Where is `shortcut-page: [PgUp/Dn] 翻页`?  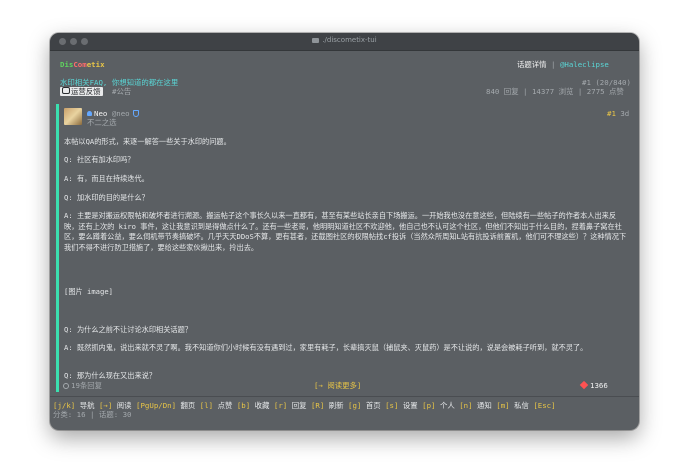
shortcut-page: [PgUp/Dn] 翻页 is located at coordinates (165, 405).